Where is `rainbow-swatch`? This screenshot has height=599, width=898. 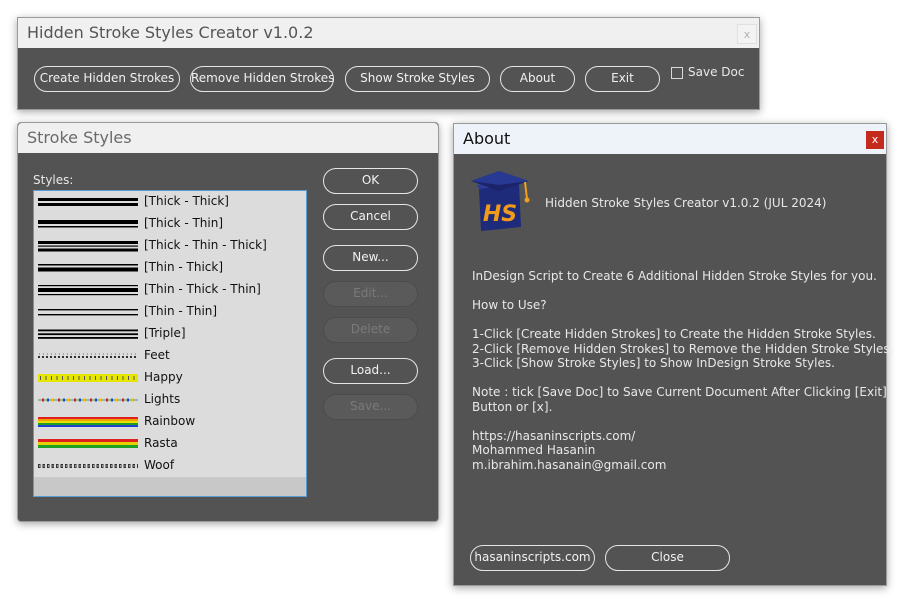
rainbow-swatch is located at coordinates (88, 422).